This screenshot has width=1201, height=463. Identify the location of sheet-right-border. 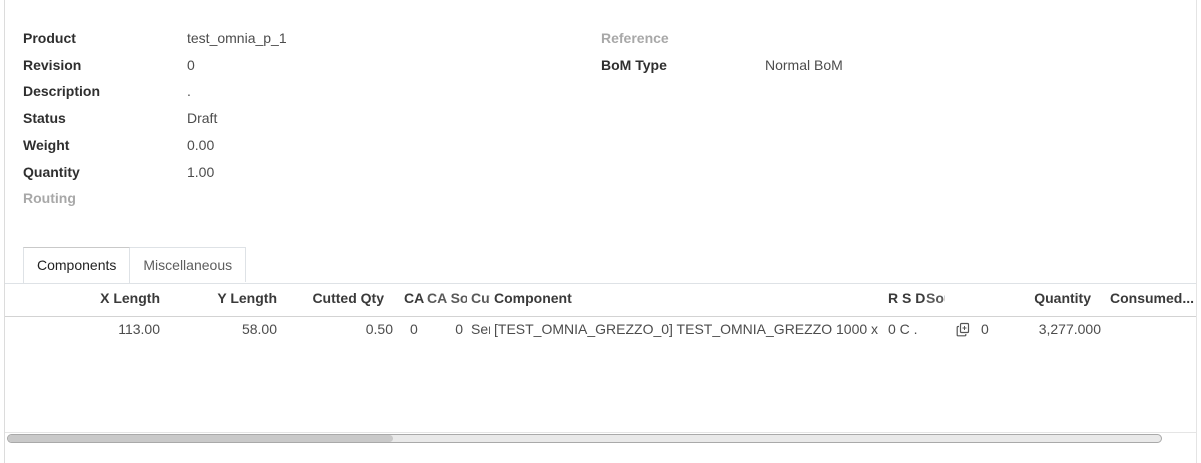
(1196, 231).